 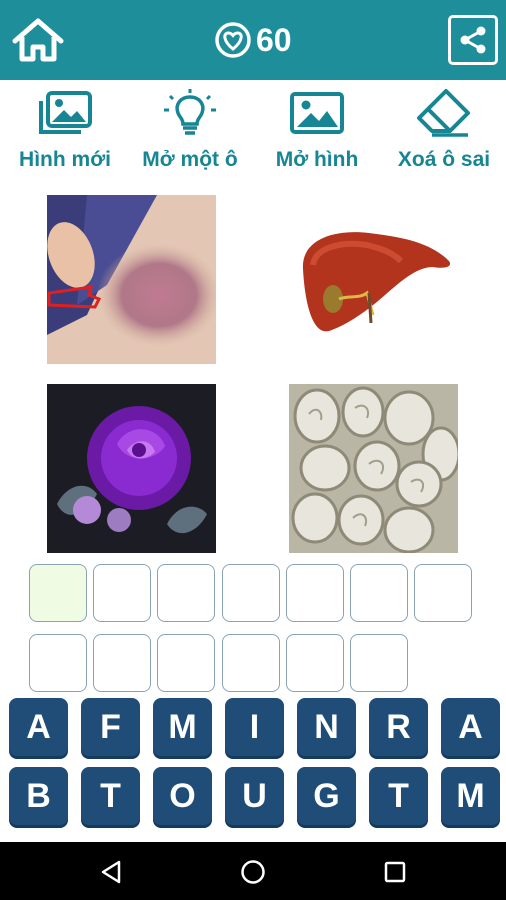 What do you see at coordinates (274, 39) in the screenshot?
I see `score-value: 60` at bounding box center [274, 39].